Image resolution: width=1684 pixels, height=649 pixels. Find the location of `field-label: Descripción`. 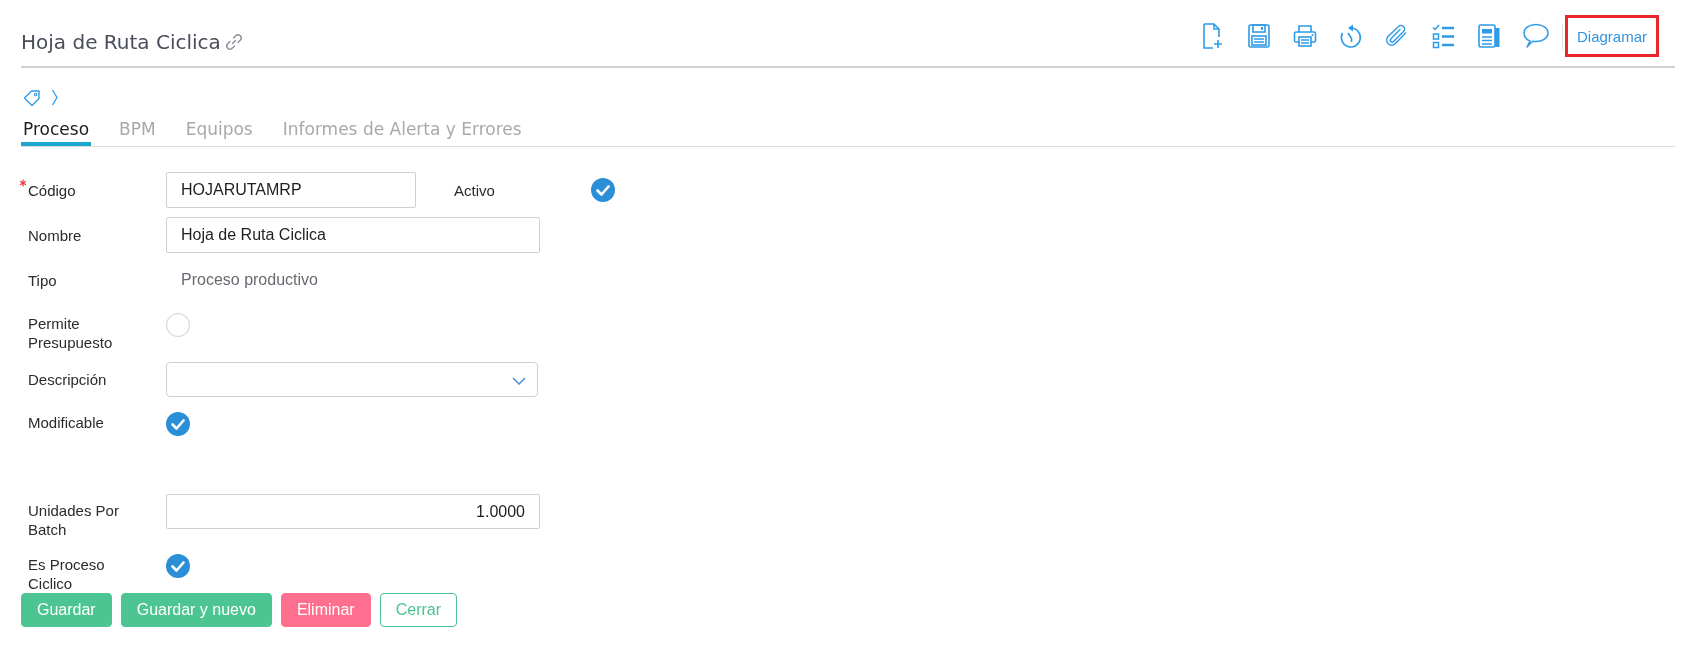

field-label: Descripción is located at coordinates (68, 379).